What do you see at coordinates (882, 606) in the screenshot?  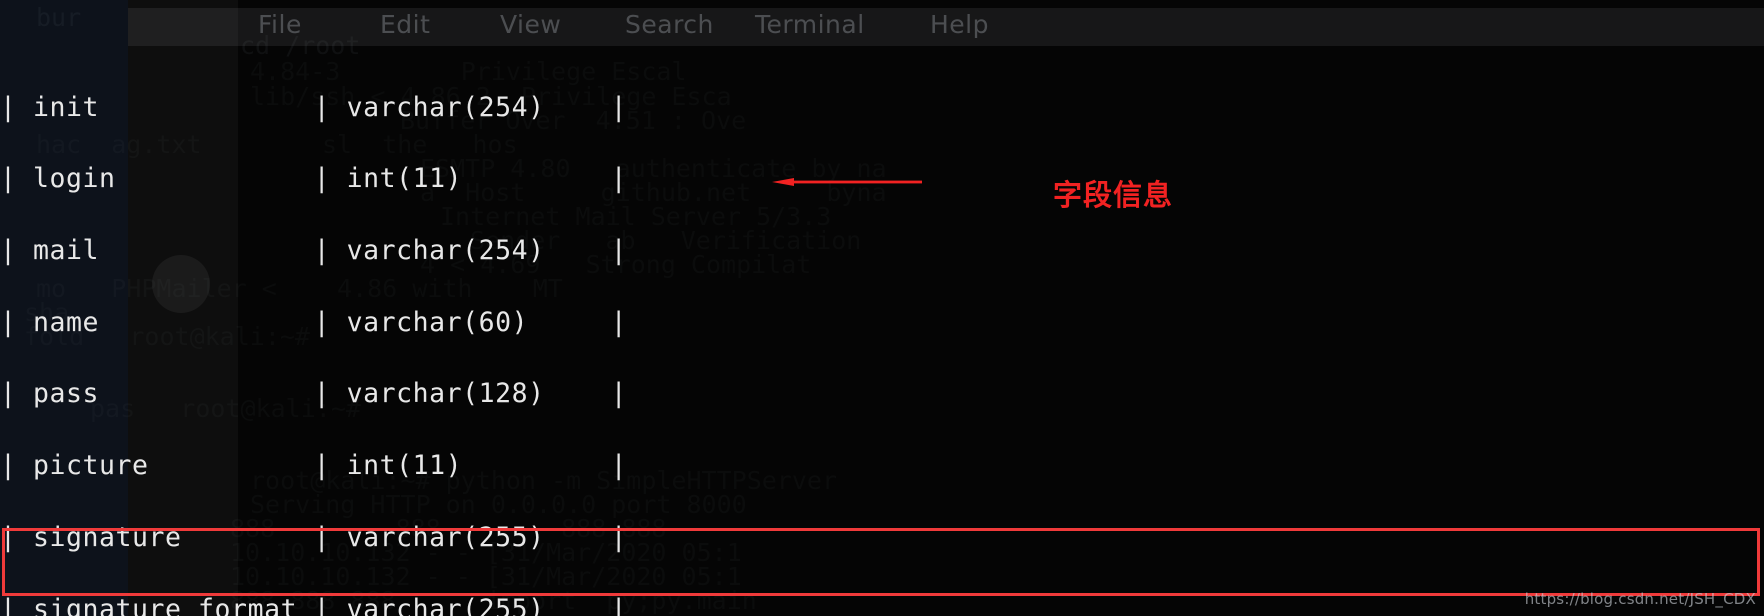 I see `table-row: | signature_format | varchar(255) |` at bounding box center [882, 606].